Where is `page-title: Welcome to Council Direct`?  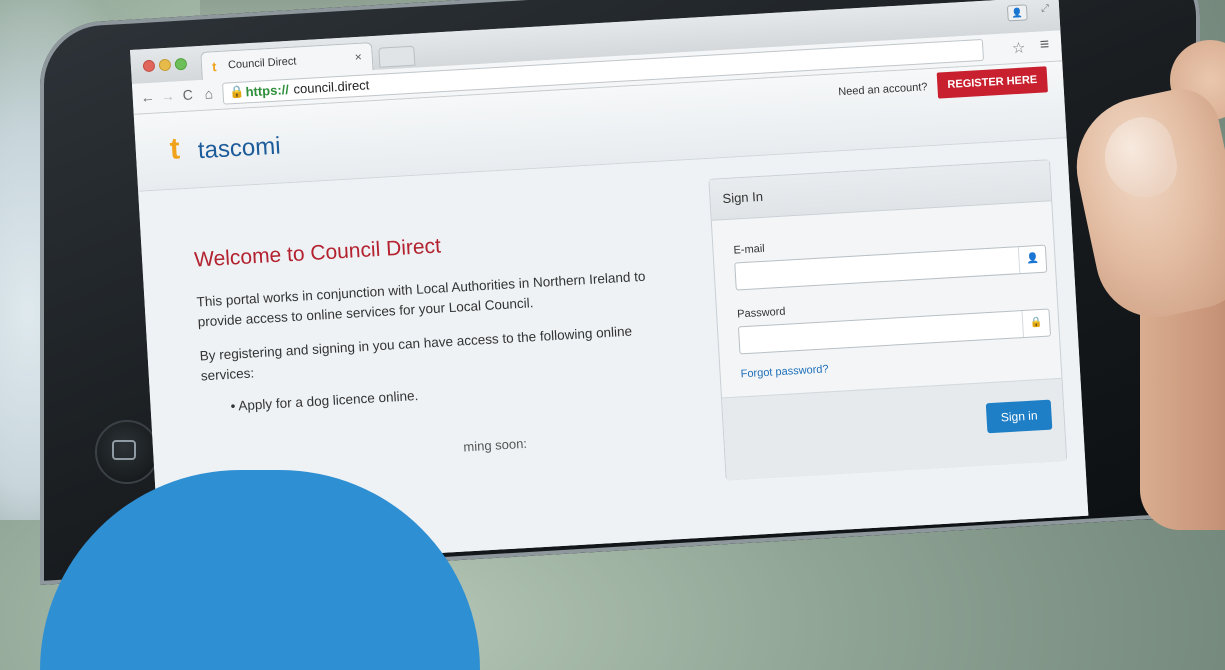
page-title: Welcome to Council Direct is located at coordinates (317, 253).